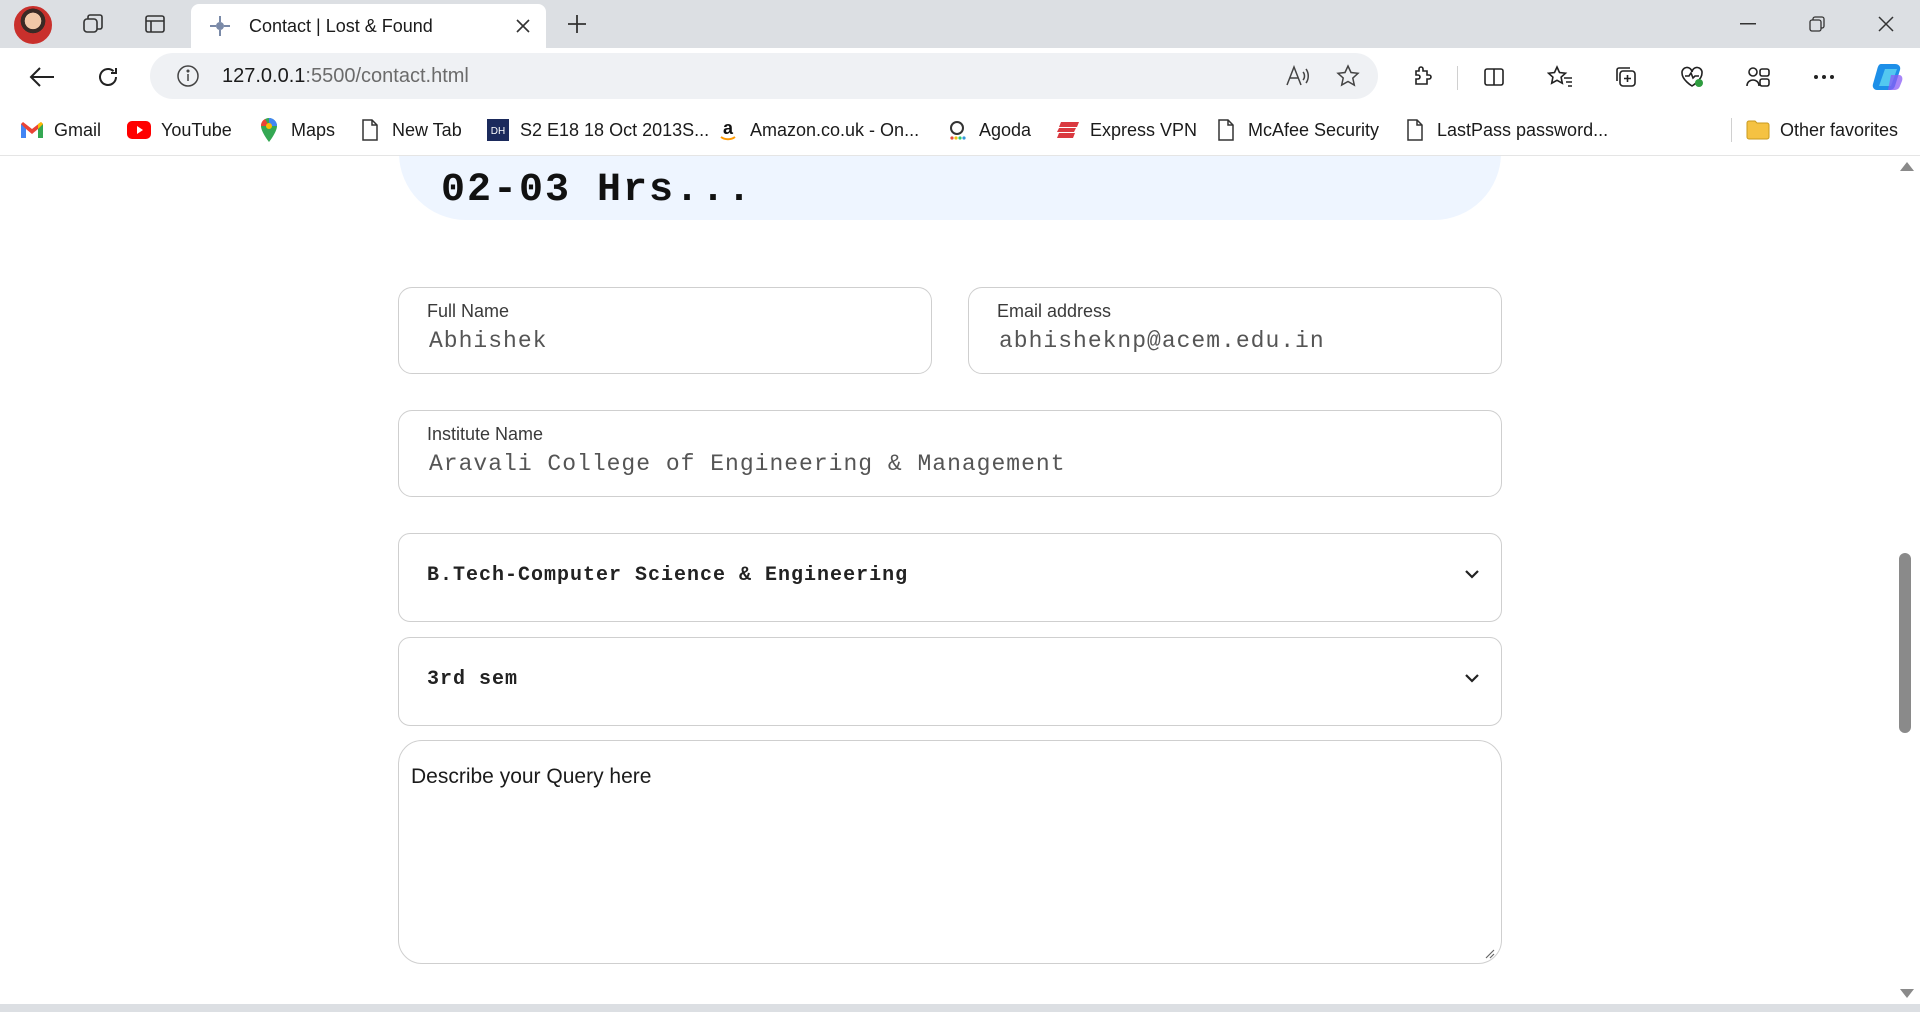  What do you see at coordinates (1907, 166) in the screenshot?
I see `scroll-up-arrow-icon` at bounding box center [1907, 166].